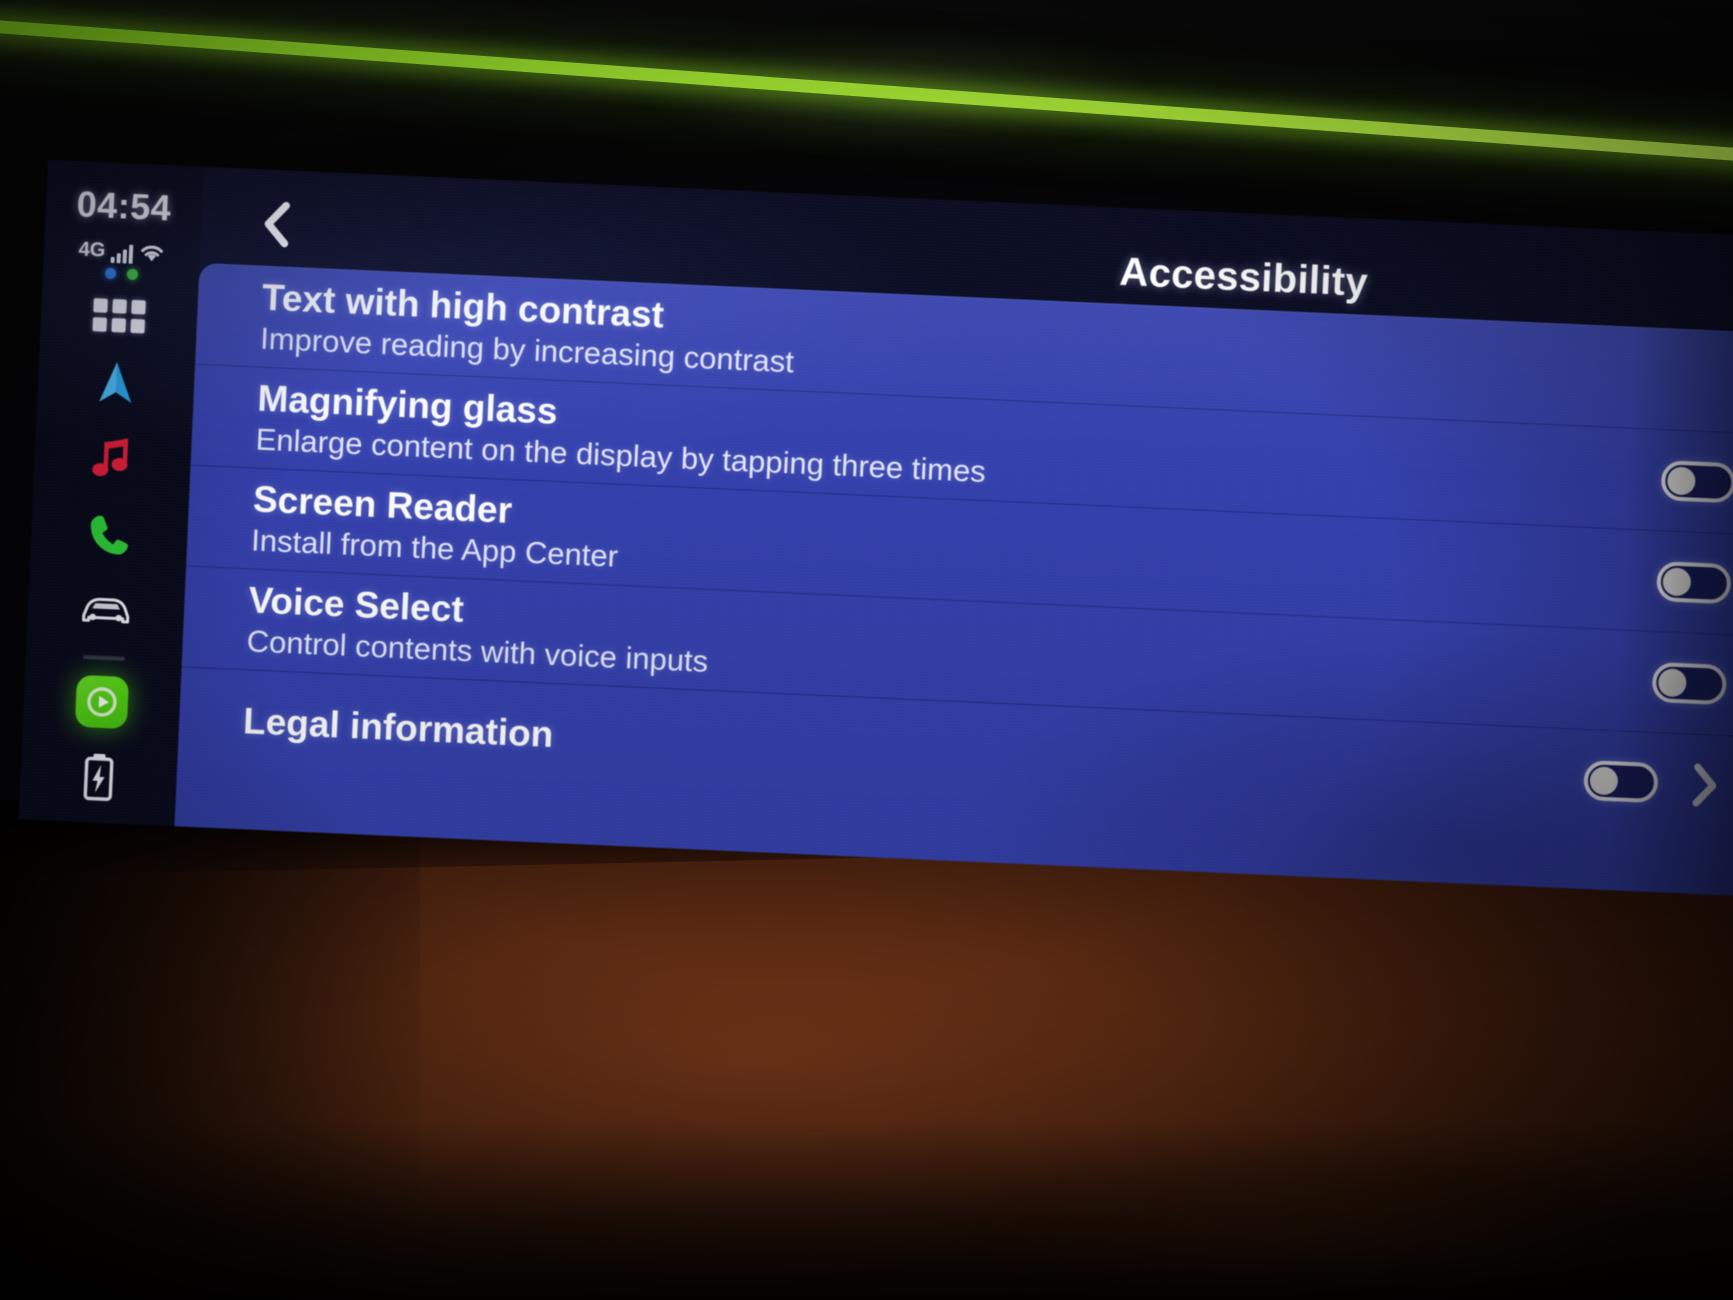 The height and width of the screenshot is (1300, 1733). What do you see at coordinates (98, 778) in the screenshot?
I see `battery-charging-icon` at bounding box center [98, 778].